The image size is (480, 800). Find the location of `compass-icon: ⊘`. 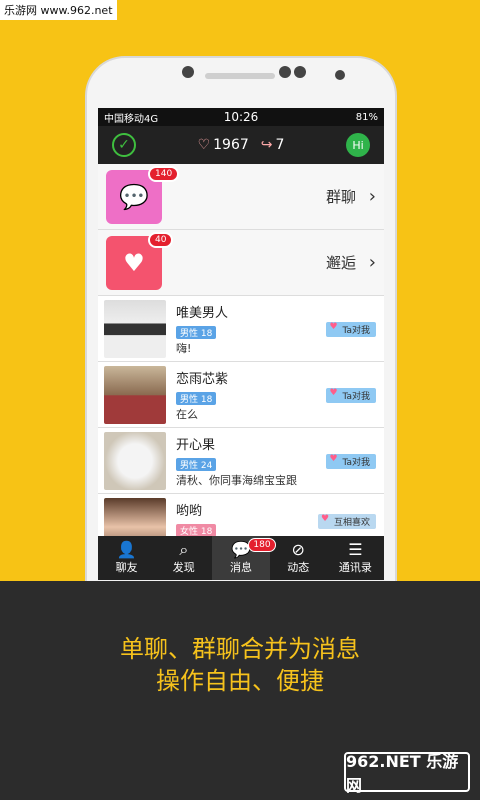

compass-icon: ⊘ is located at coordinates (298, 549).